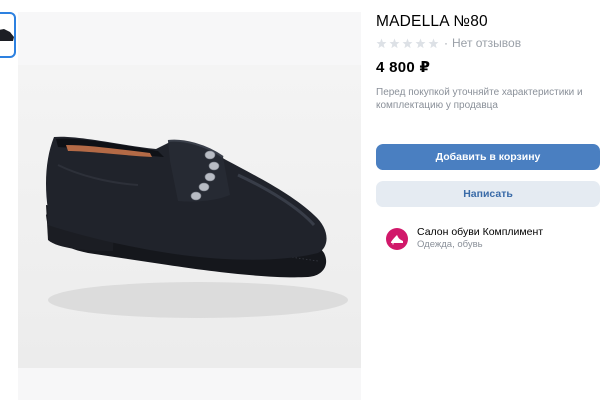 This screenshot has height=400, width=600. I want to click on message-seller-button: Написать, so click(488, 194).